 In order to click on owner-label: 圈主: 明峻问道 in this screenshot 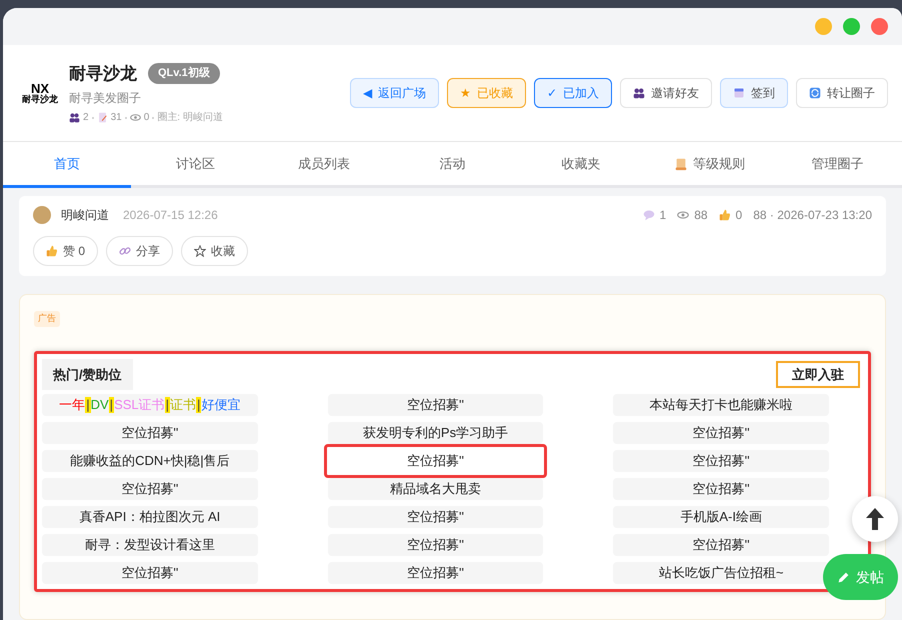, I will do `click(190, 118)`.